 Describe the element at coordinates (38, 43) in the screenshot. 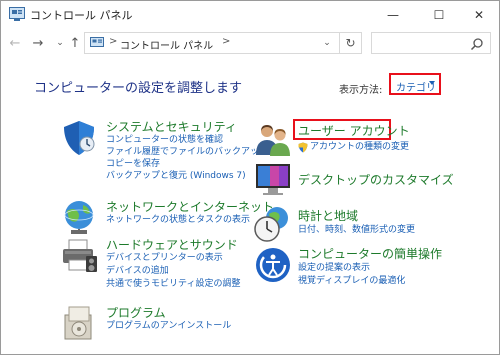

I see `forward-button: →` at that location.